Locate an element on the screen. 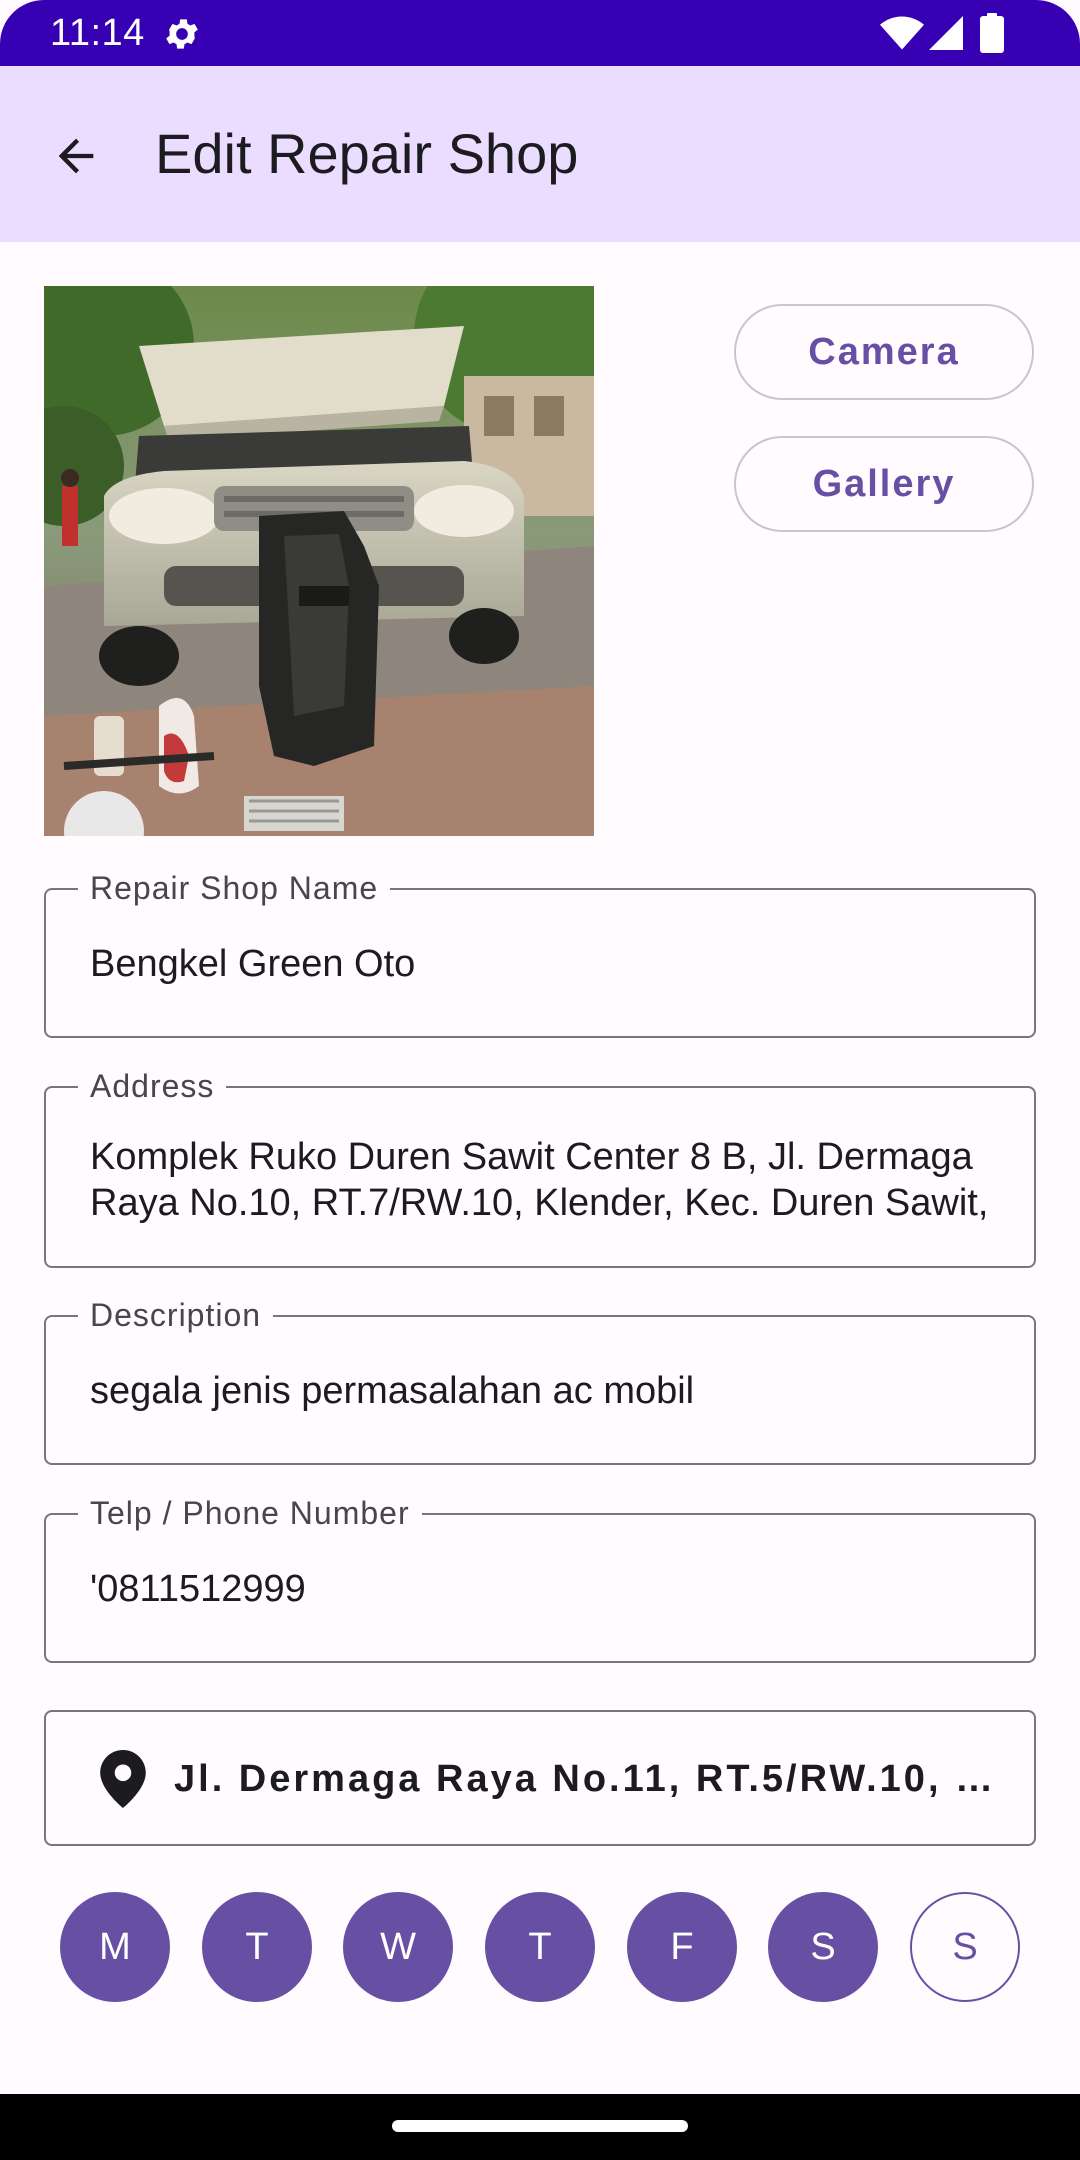 Image resolution: width=1080 pixels, height=2160 pixels. back-button is located at coordinates (76, 156).